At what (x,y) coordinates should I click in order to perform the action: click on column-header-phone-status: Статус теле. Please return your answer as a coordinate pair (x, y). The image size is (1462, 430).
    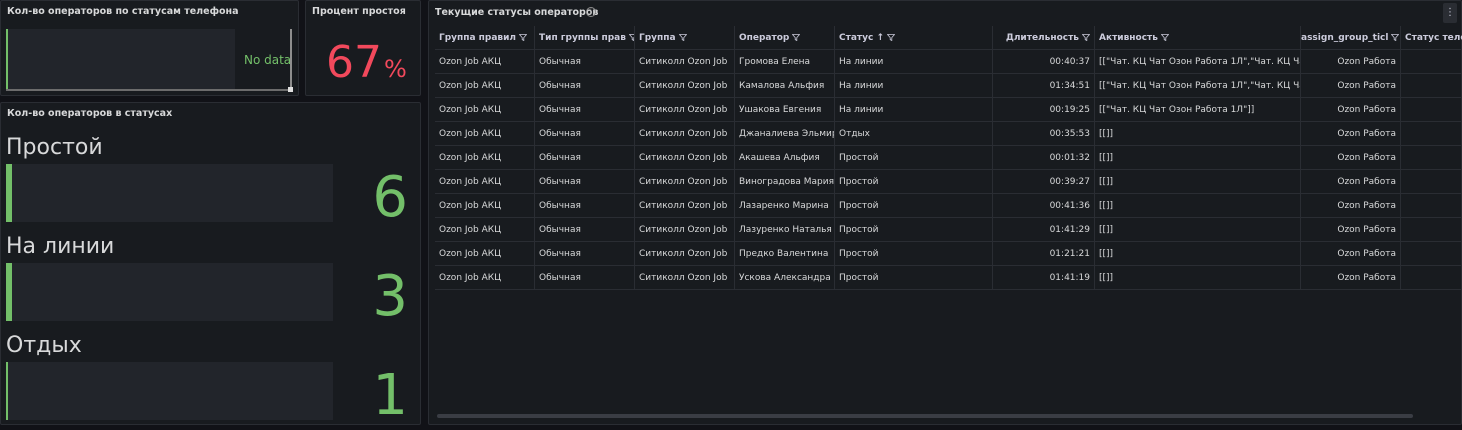
    Looking at the image, I should click on (1431, 38).